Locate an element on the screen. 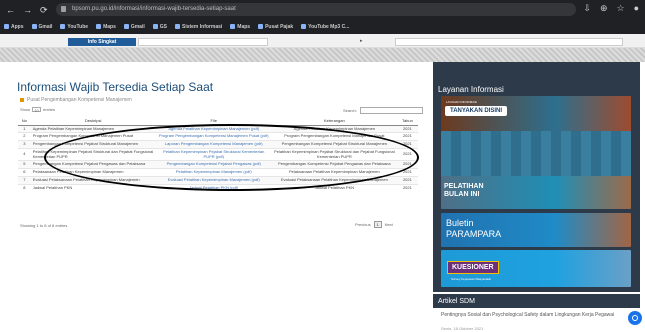 The width and height of the screenshot is (645, 332). chat-button is located at coordinates (635, 318).